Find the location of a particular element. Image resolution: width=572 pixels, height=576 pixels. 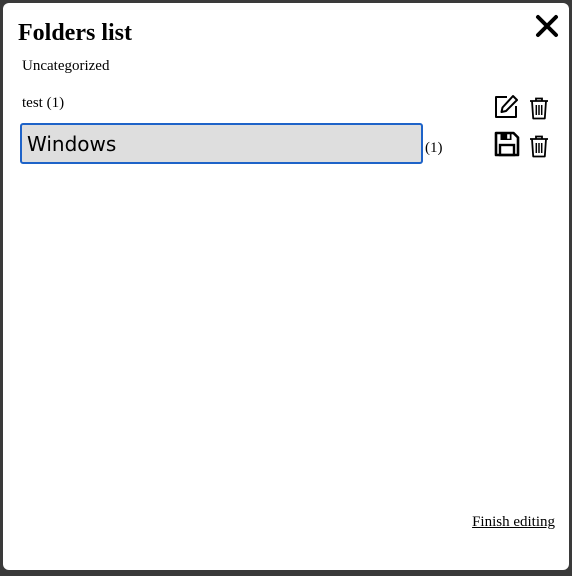

folder-name-input is located at coordinates (221, 143).